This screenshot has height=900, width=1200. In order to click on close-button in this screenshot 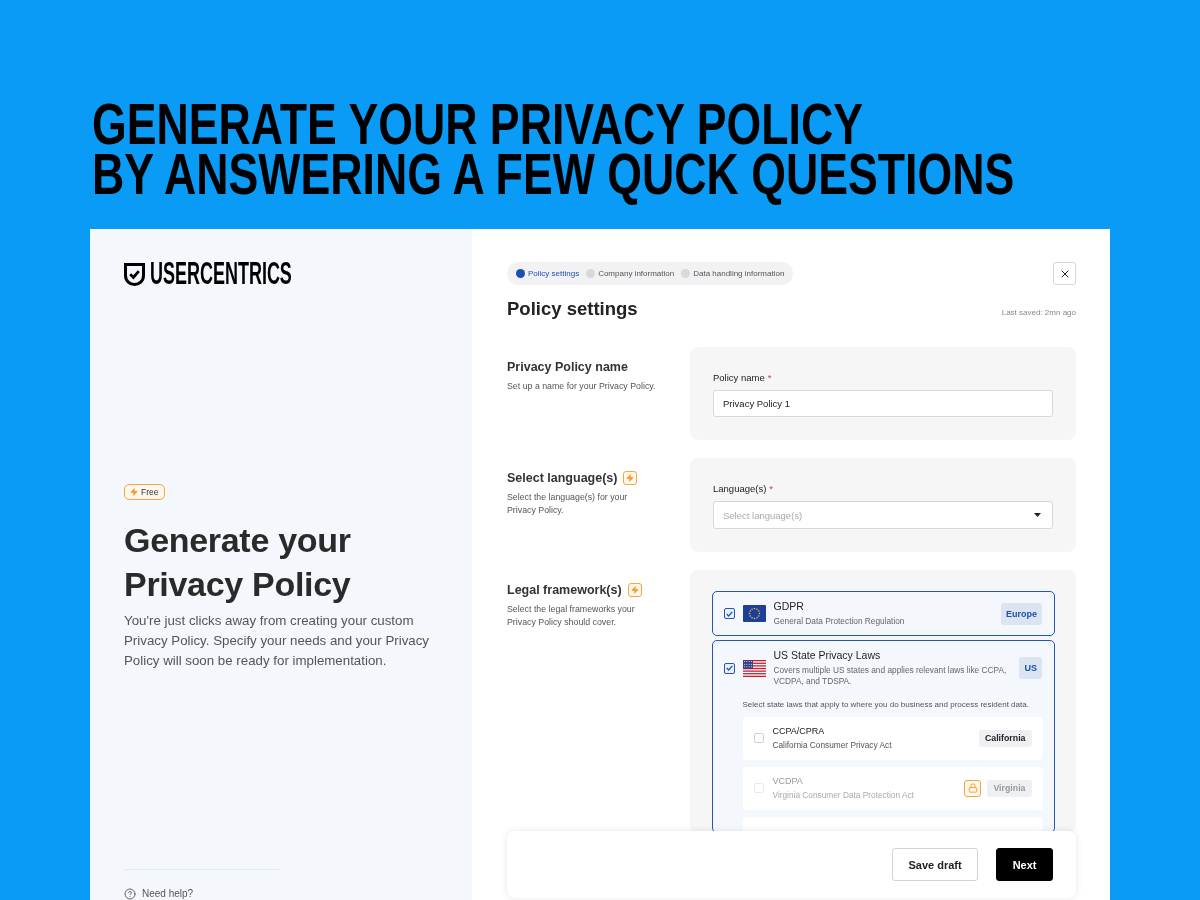, I will do `click(1064, 273)`.